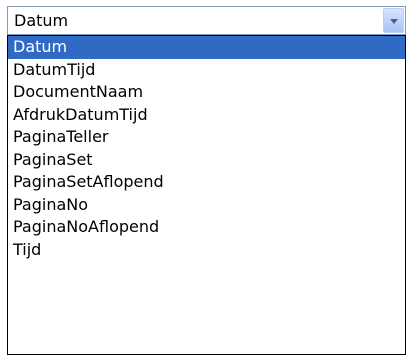 This screenshot has width=409, height=356. I want to click on dropdown-option-documentnaam: DocumentNaam, so click(206, 92).